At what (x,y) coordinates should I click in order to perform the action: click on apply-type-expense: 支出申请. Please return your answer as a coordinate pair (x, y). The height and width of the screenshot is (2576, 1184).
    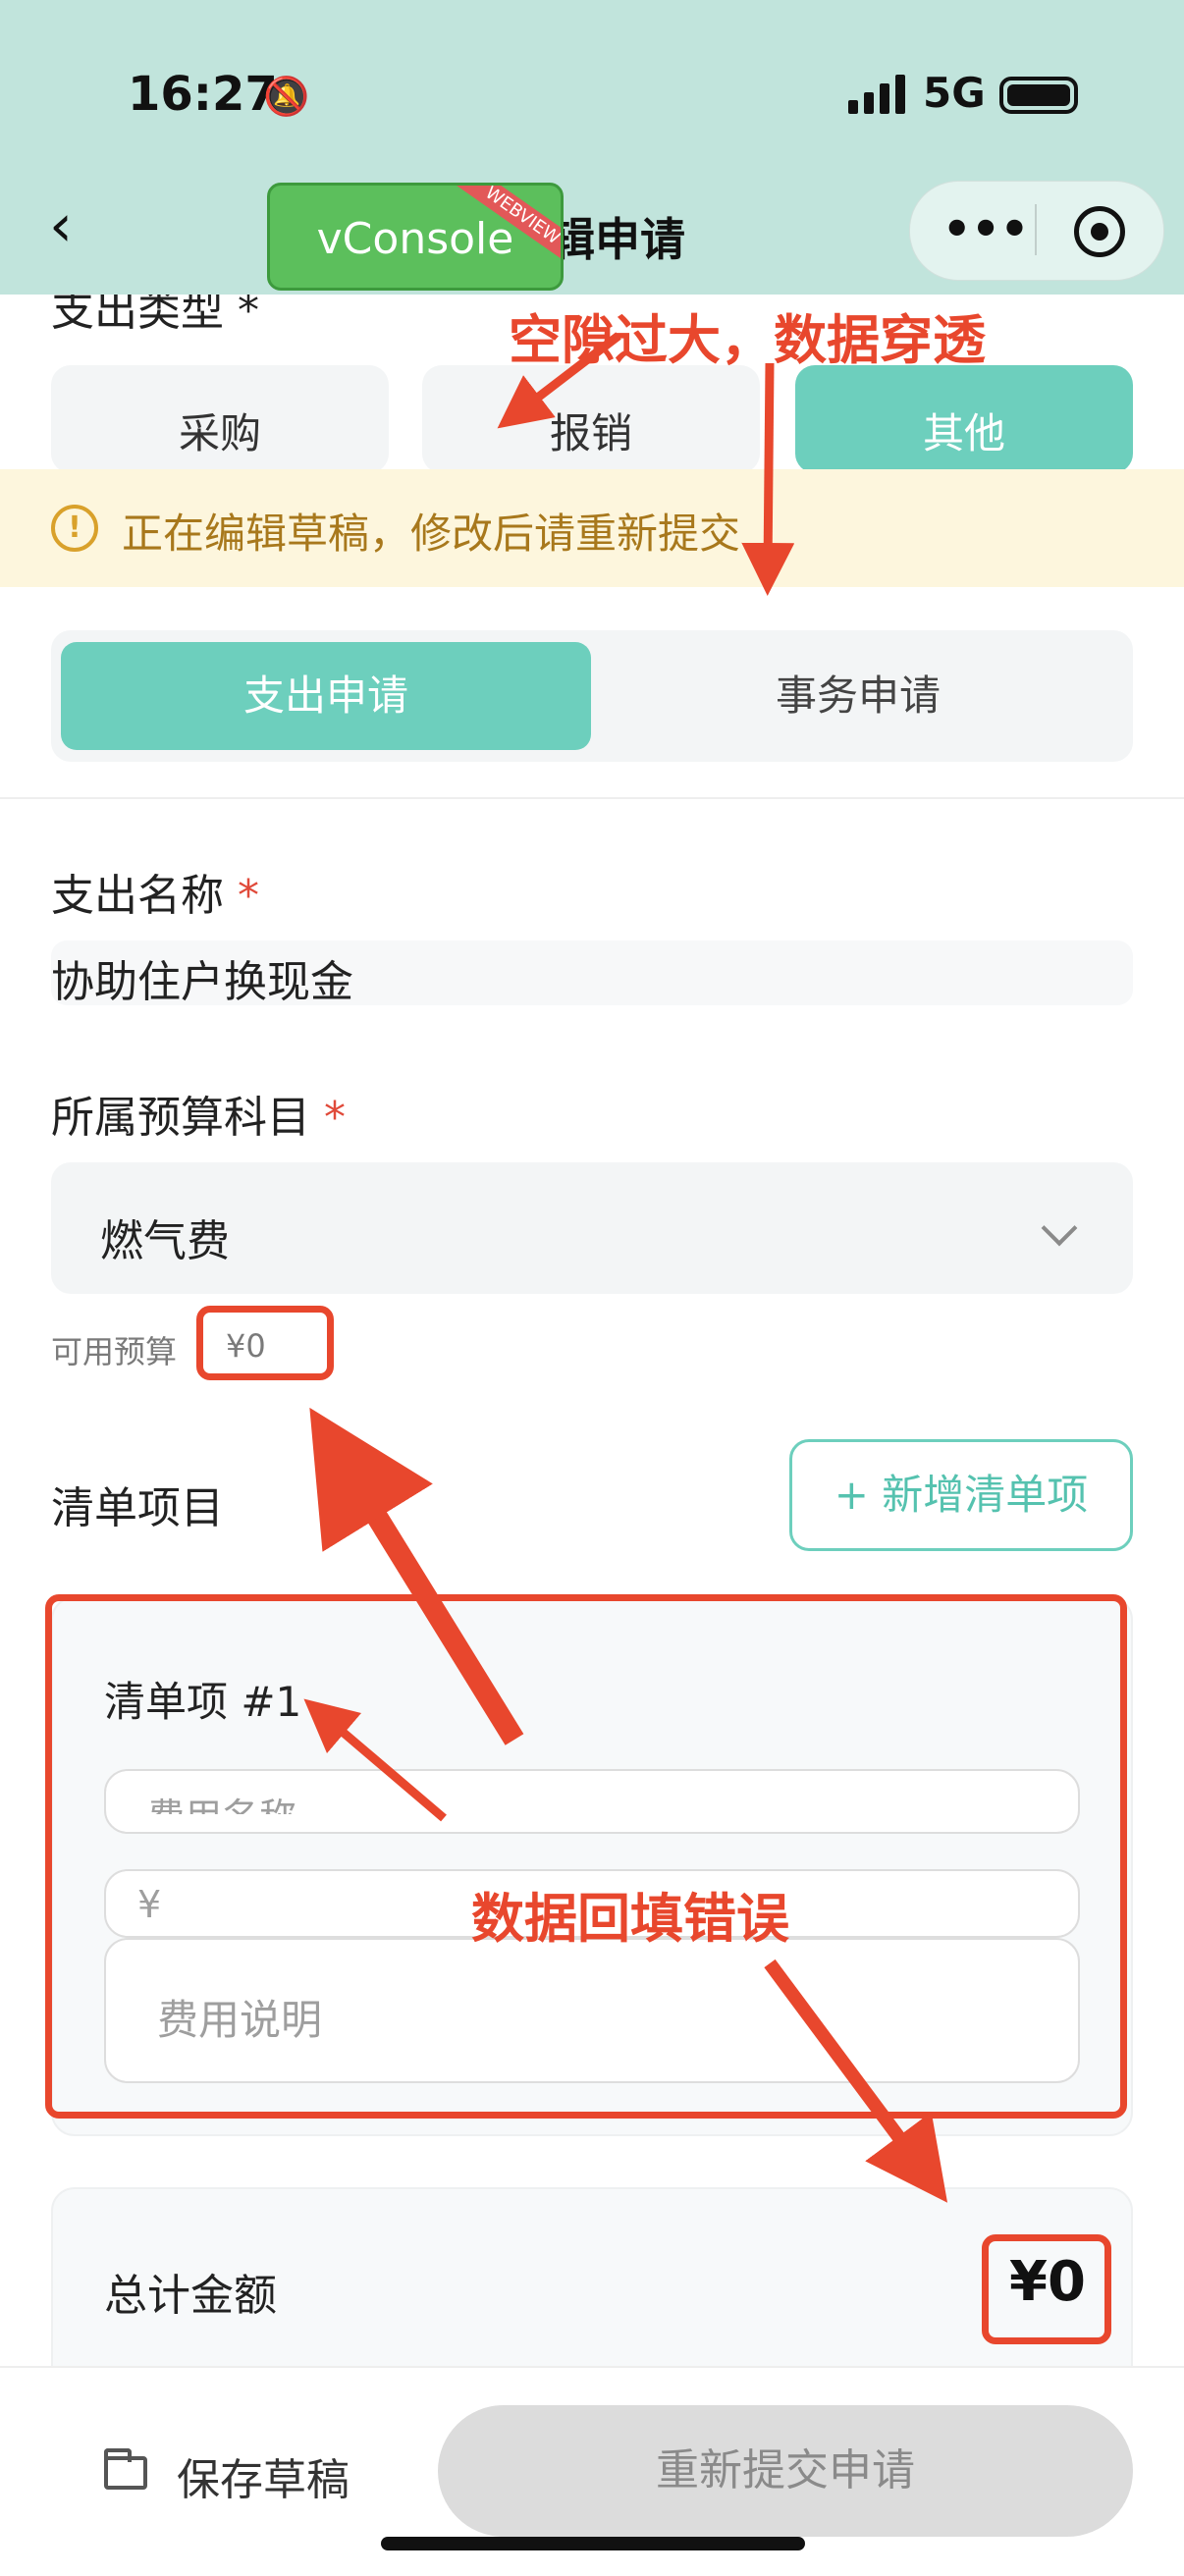
    Looking at the image, I should click on (326, 696).